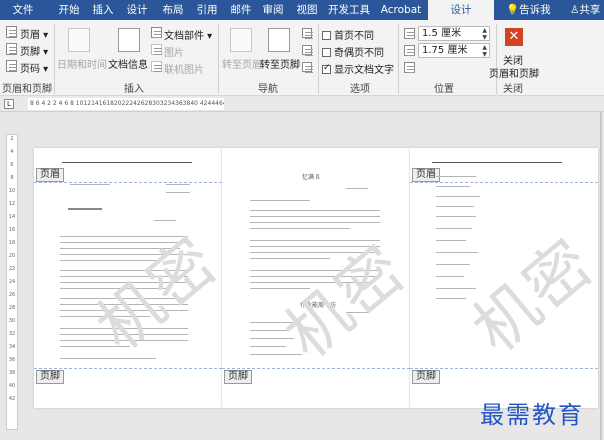 Image resolution: width=604 pixels, height=440 pixels. I want to click on group-label-navigation: 导航, so click(268, 89).